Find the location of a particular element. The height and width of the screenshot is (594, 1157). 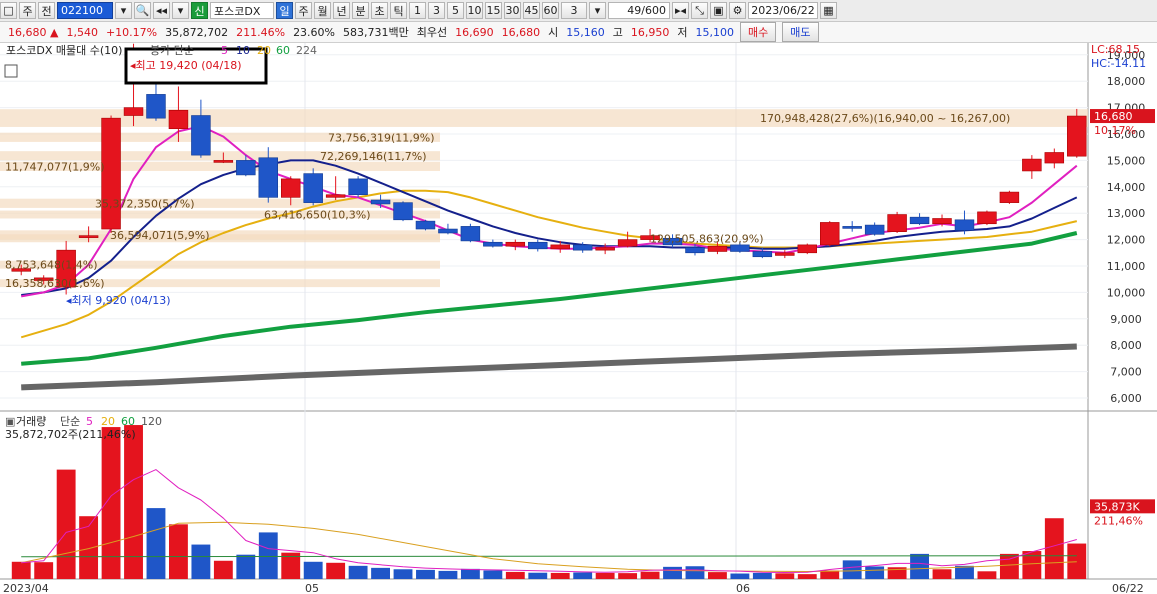

custom-period-input: 3 is located at coordinates (574, 10).